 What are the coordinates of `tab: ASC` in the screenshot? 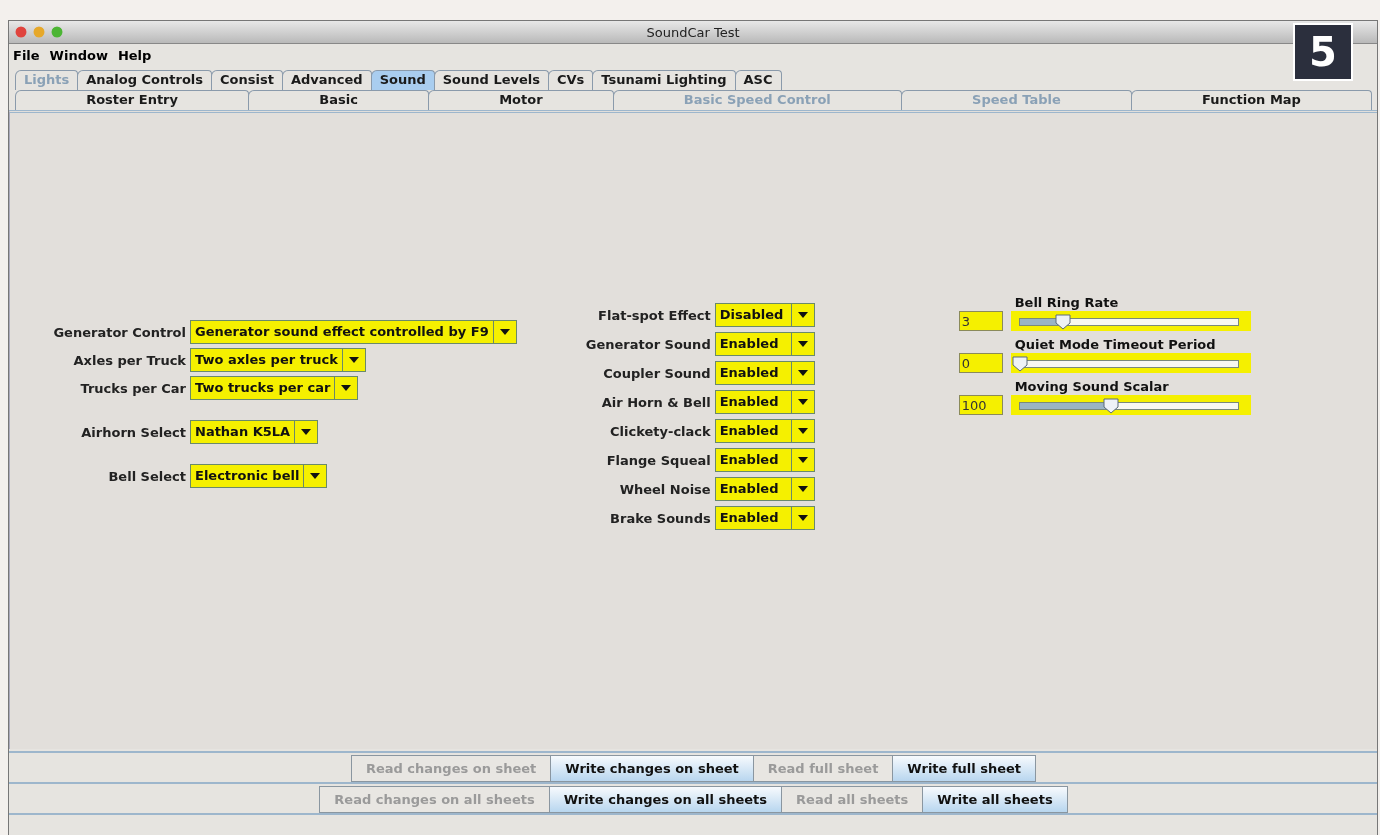 It's located at (758, 80).